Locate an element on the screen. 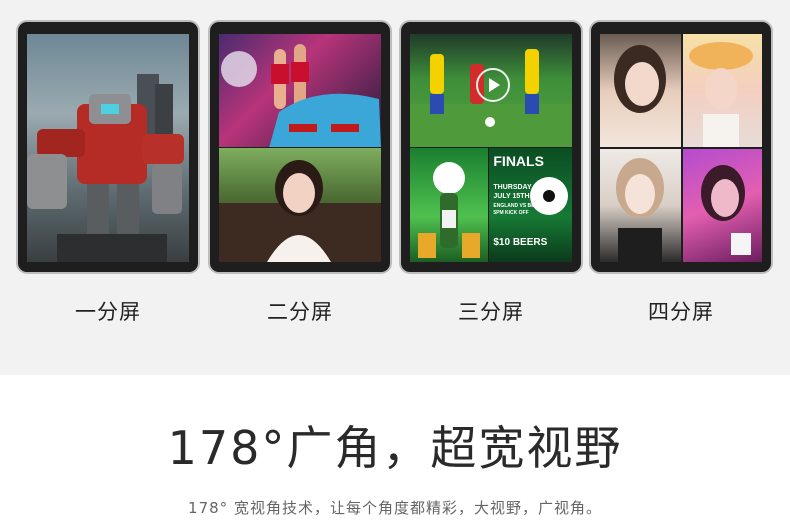  monitor-two-split is located at coordinates (300, 147).